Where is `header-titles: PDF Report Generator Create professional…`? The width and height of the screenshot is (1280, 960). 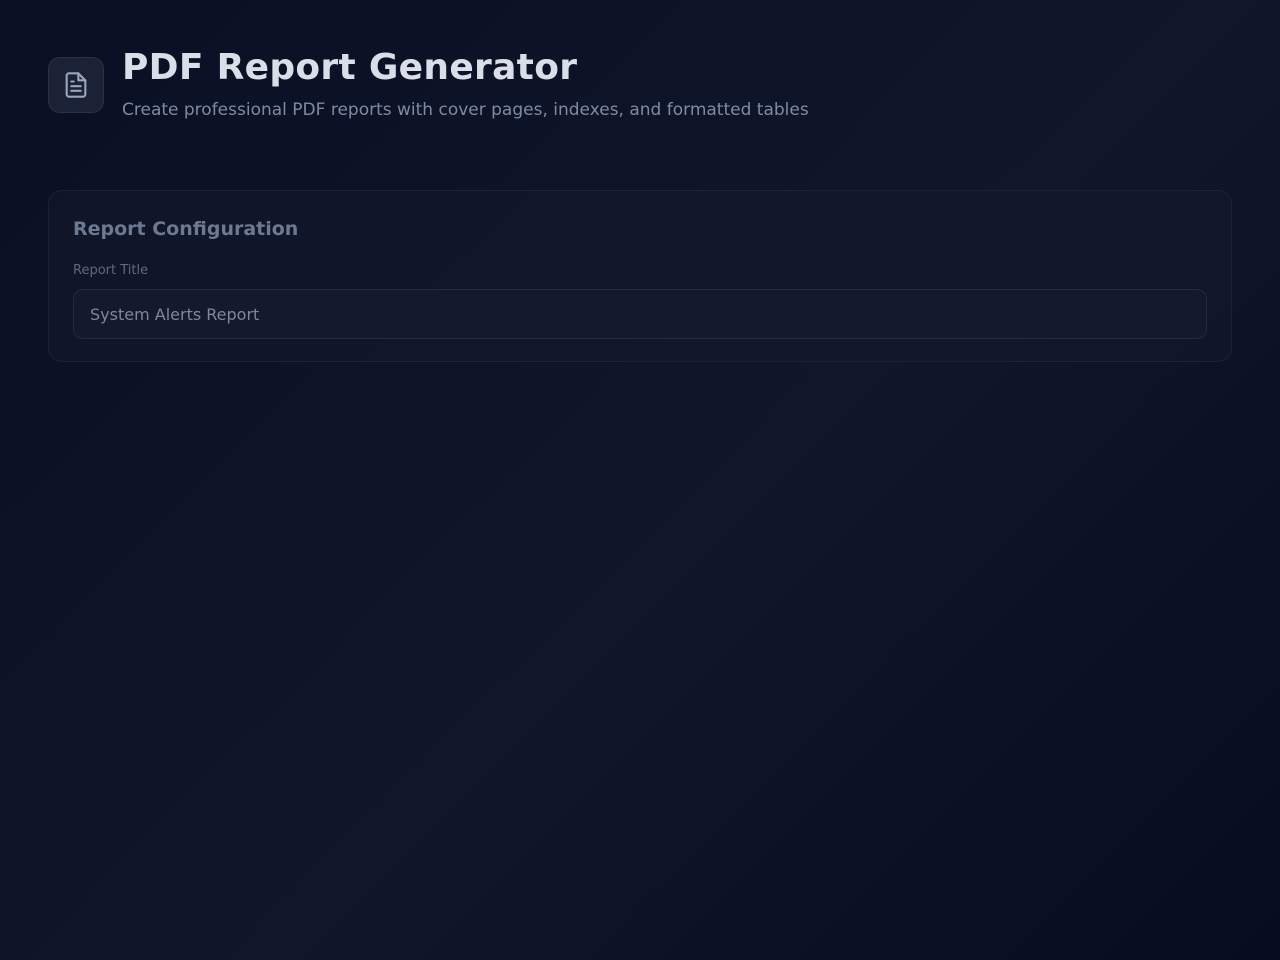
header-titles: PDF Report Generator Create professional… is located at coordinates (465, 83).